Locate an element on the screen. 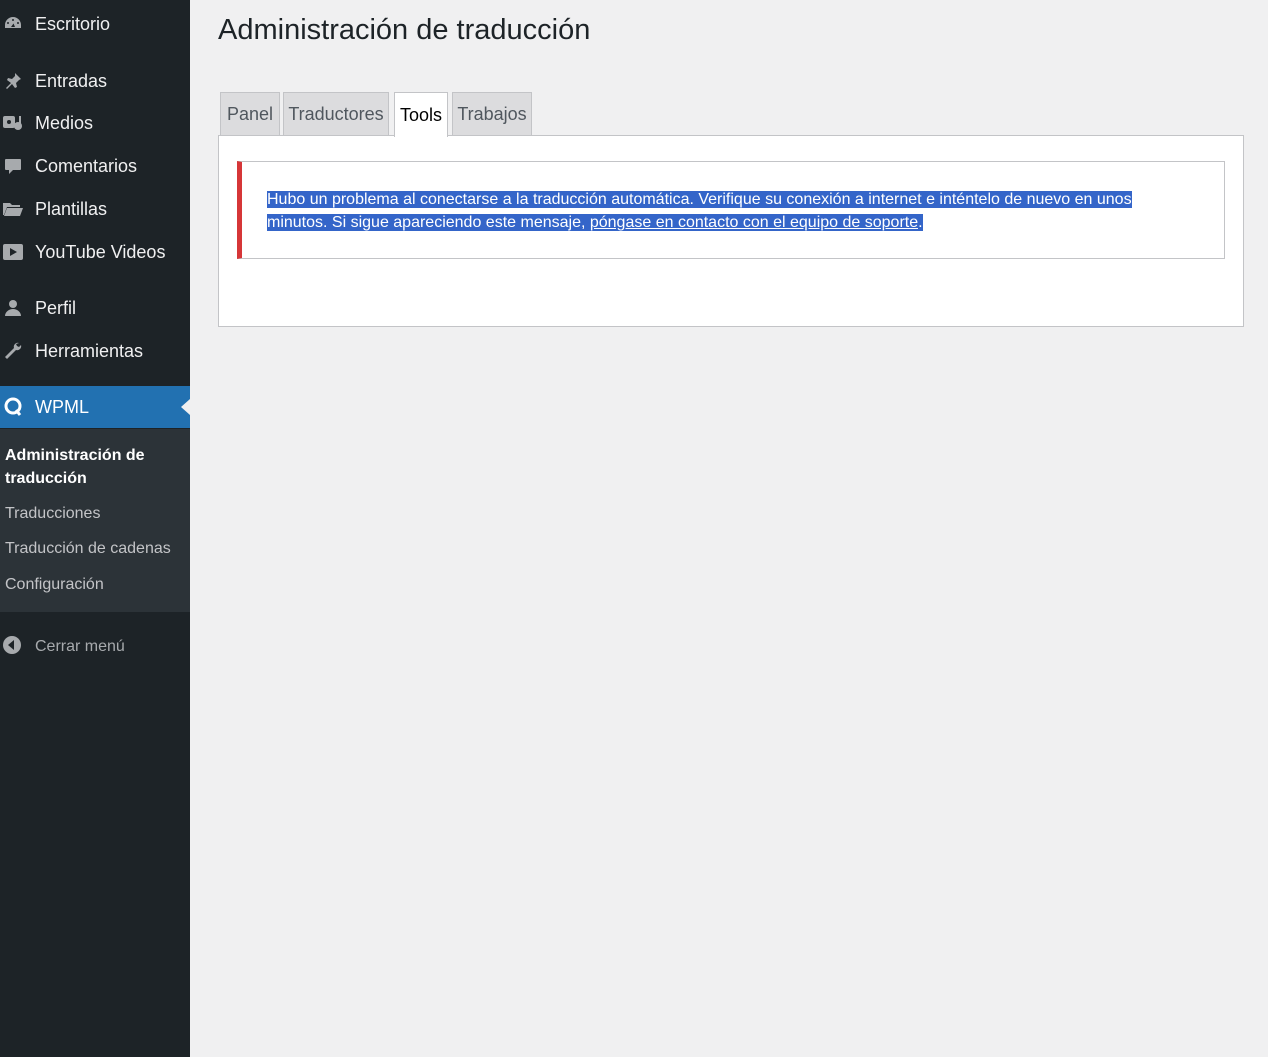 This screenshot has height=1057, width=1268. submenu-item-administracion: Administración de traducción is located at coordinates (92, 467).